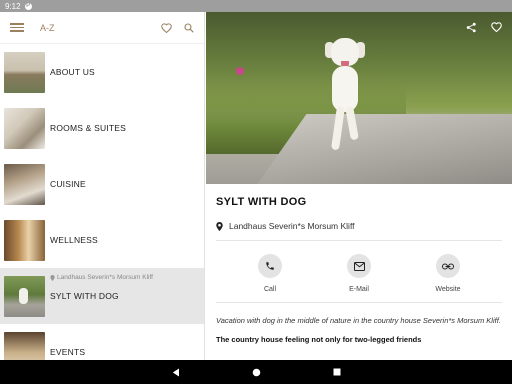 The height and width of the screenshot is (384, 512). I want to click on call-label: Call, so click(270, 289).